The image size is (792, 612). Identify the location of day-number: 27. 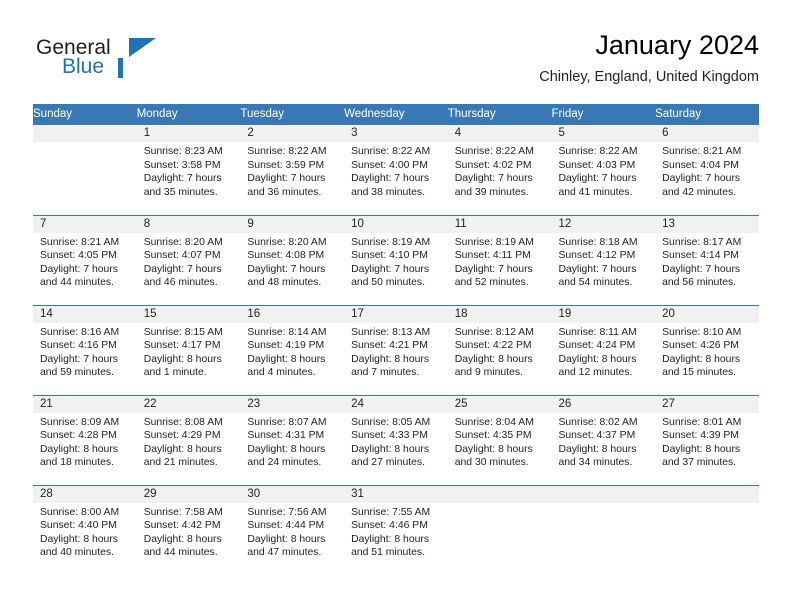
(707, 404).